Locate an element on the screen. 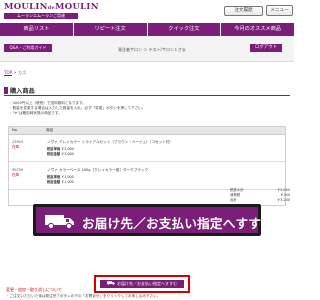 The image size is (320, 300). product-code: 99799 is located at coordinates (18, 170).